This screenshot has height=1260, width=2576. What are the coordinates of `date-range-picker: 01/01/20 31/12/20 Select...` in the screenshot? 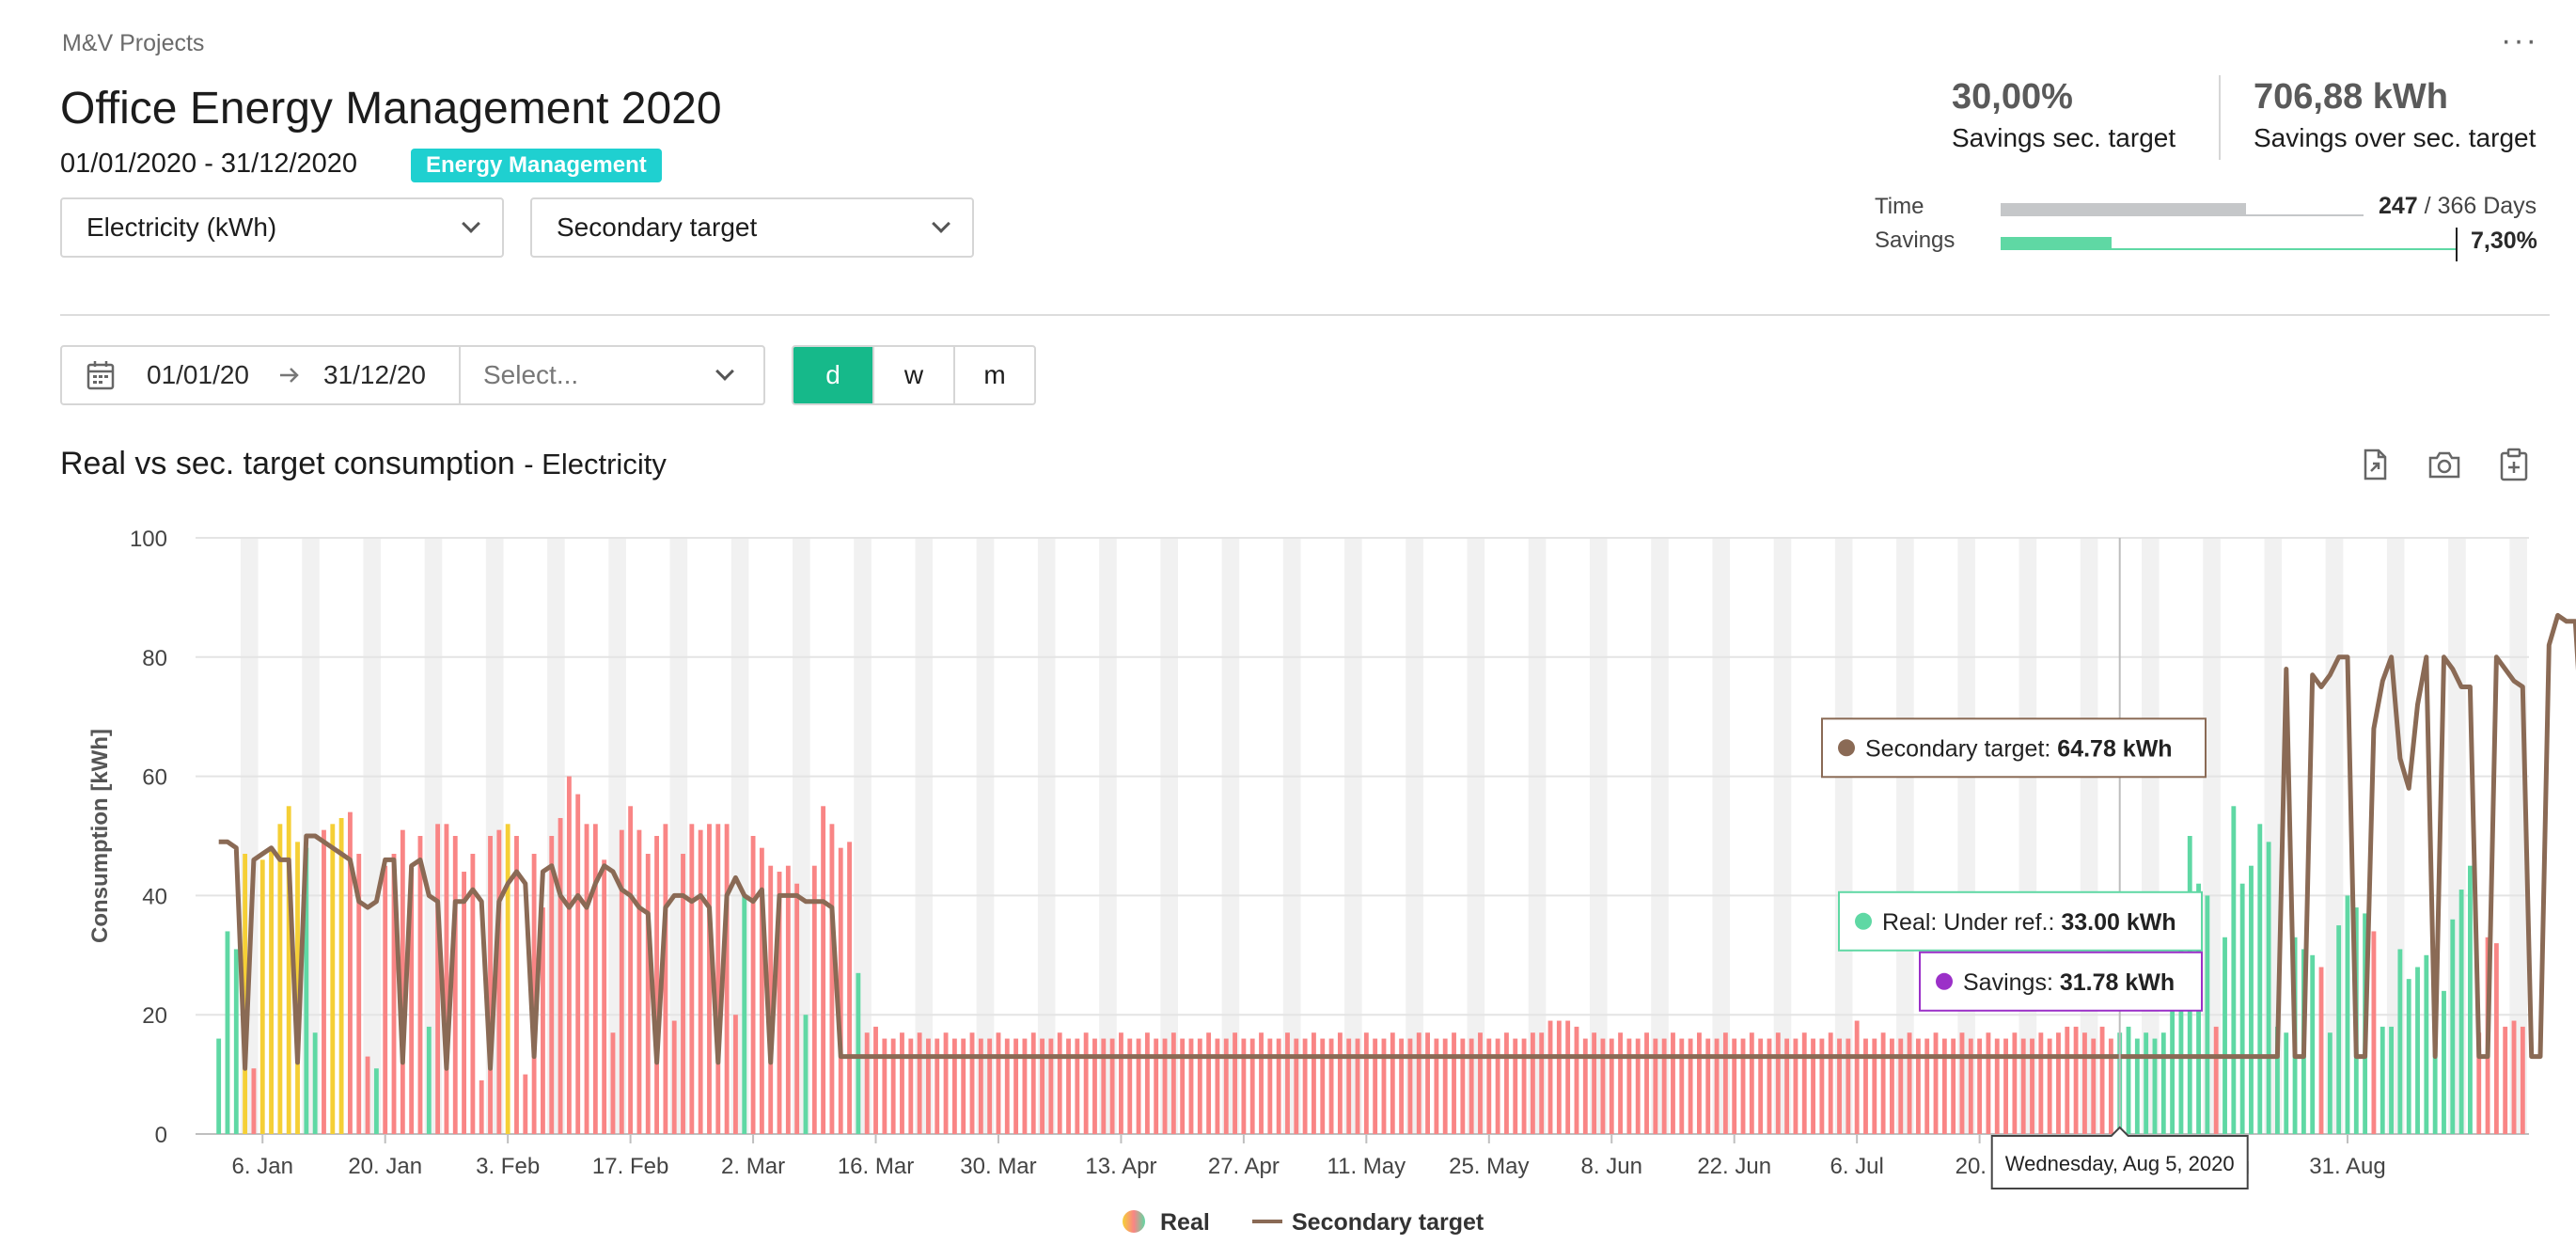 It's located at (413, 375).